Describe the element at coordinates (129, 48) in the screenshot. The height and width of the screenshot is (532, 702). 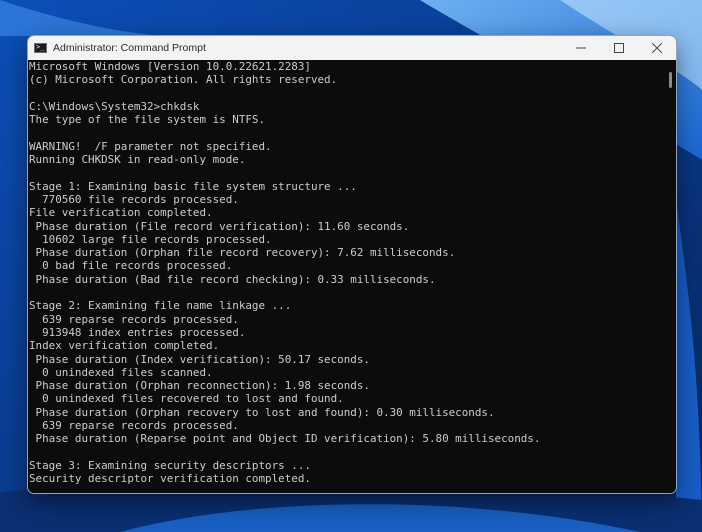
I see `window-title: Administrator: Command Prompt` at that location.